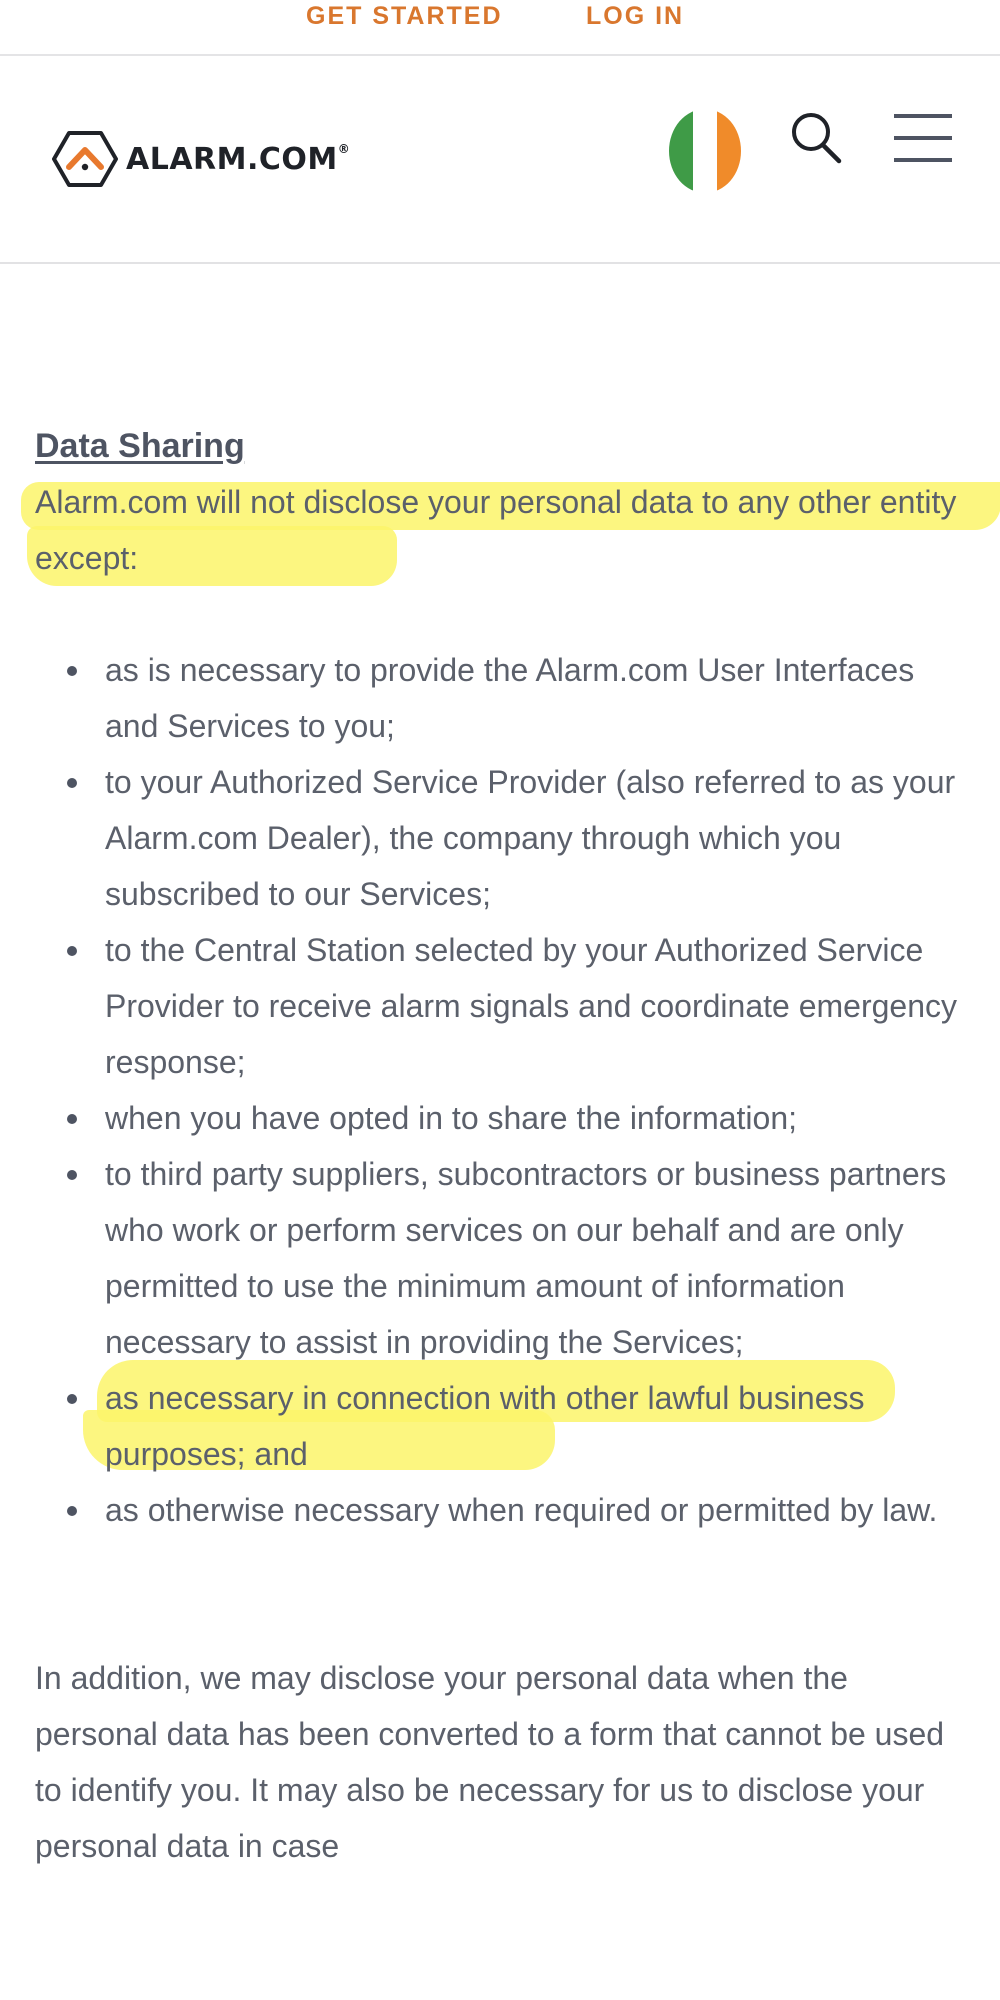 The height and width of the screenshot is (2000, 1000). What do you see at coordinates (705, 153) in the screenshot?
I see `ireland-flag-icon` at bounding box center [705, 153].